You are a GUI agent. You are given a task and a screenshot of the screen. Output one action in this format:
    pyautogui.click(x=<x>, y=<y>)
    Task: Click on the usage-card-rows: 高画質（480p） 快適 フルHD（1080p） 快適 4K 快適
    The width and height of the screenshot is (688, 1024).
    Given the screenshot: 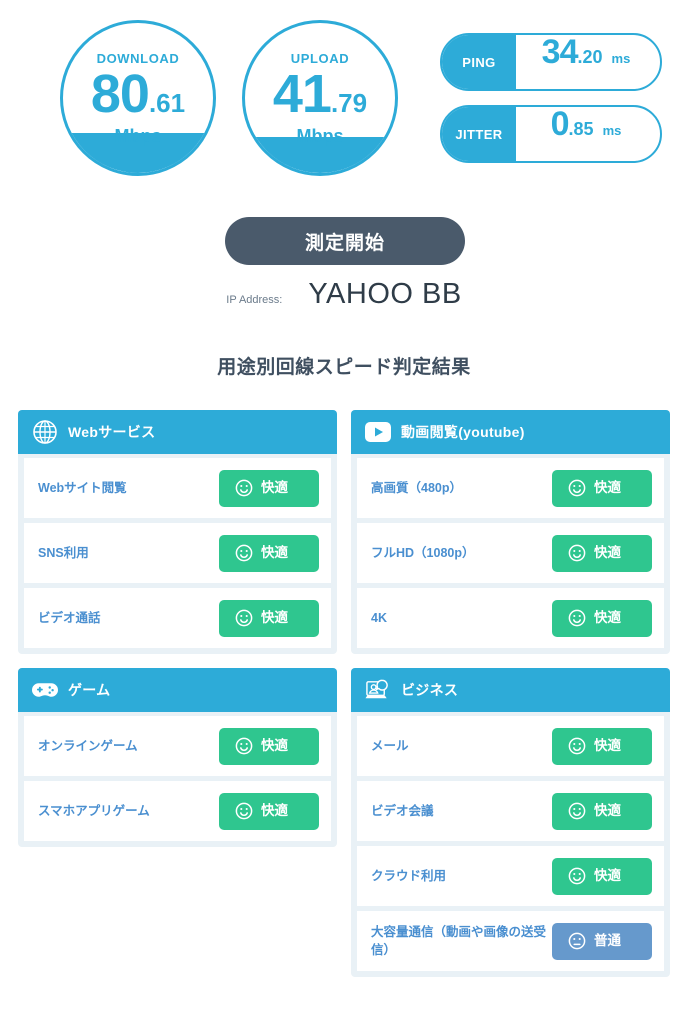 What is the action you would take?
    pyautogui.click(x=510, y=554)
    